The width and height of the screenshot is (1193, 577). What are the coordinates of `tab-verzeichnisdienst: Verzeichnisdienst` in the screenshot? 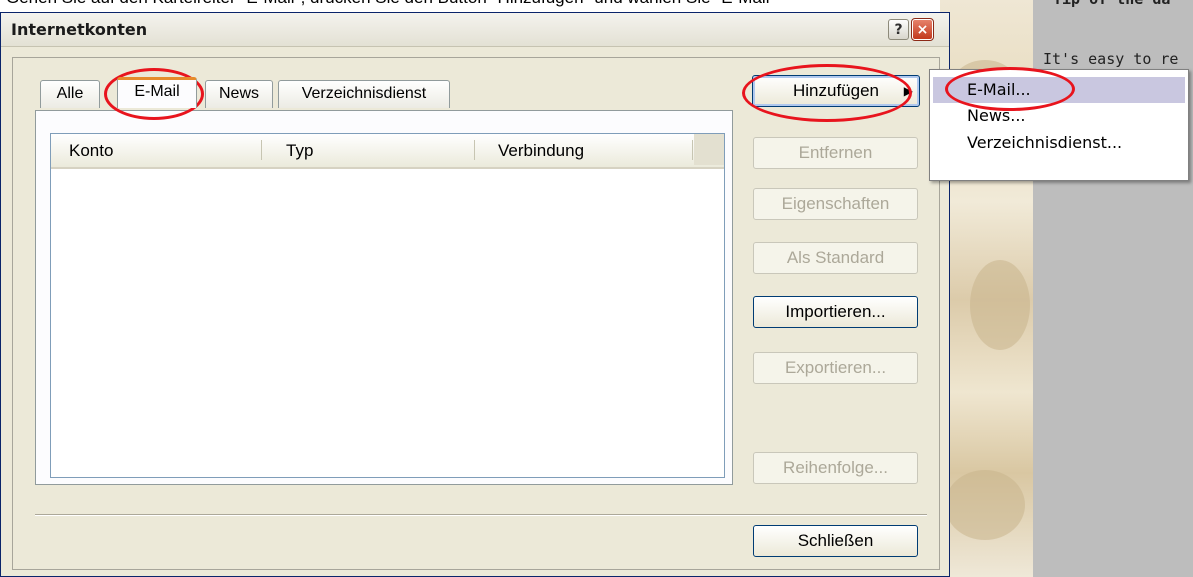 It's located at (364, 94).